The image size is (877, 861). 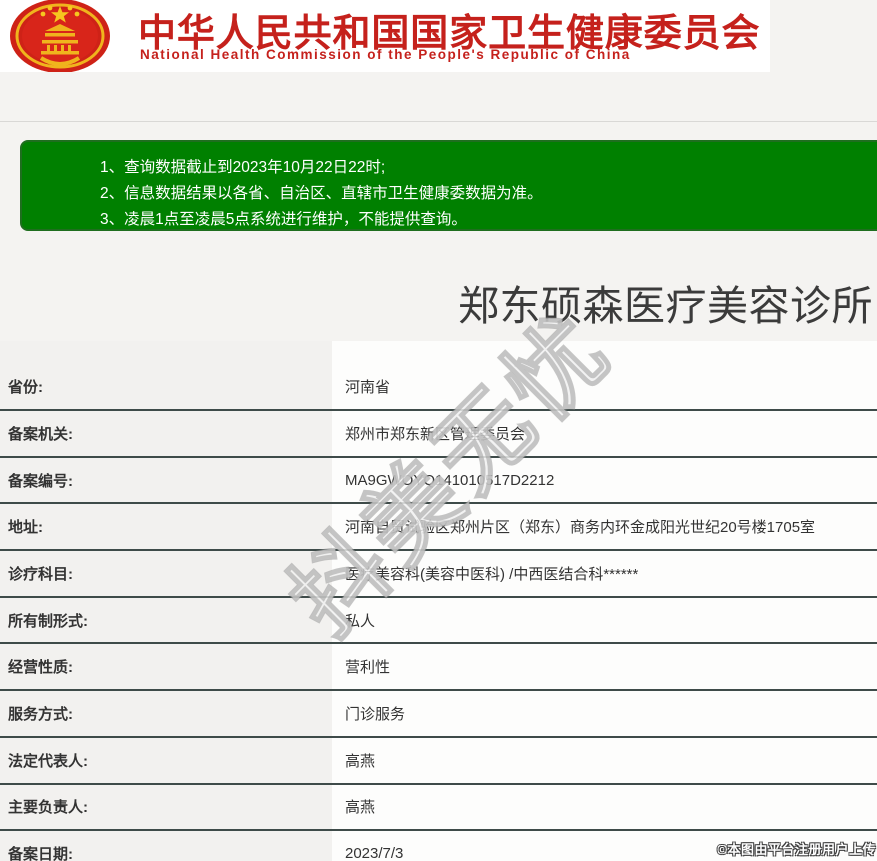 I want to click on prc-national-emblem-icon, so click(x=60, y=36).